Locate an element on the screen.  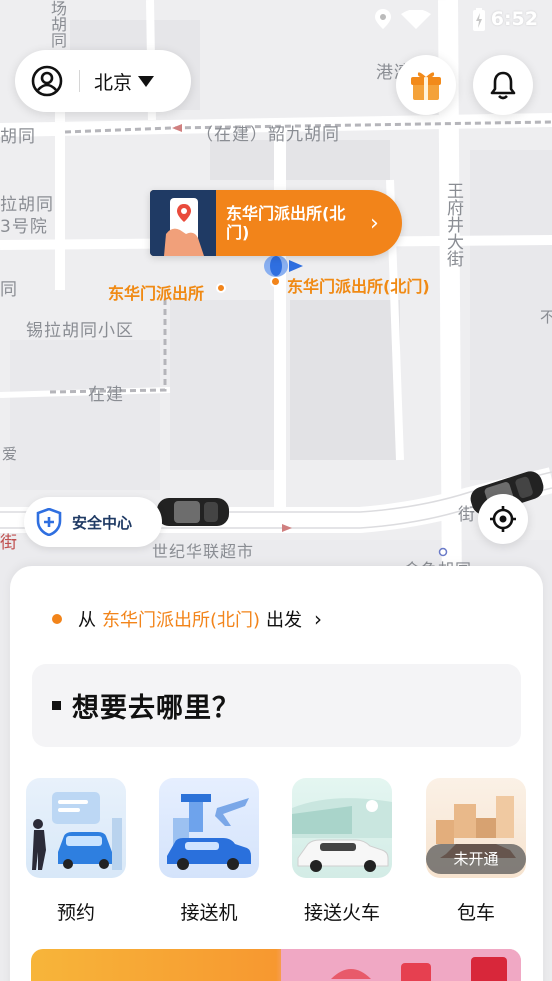
pickup-illustration is located at coordinates (183, 223).